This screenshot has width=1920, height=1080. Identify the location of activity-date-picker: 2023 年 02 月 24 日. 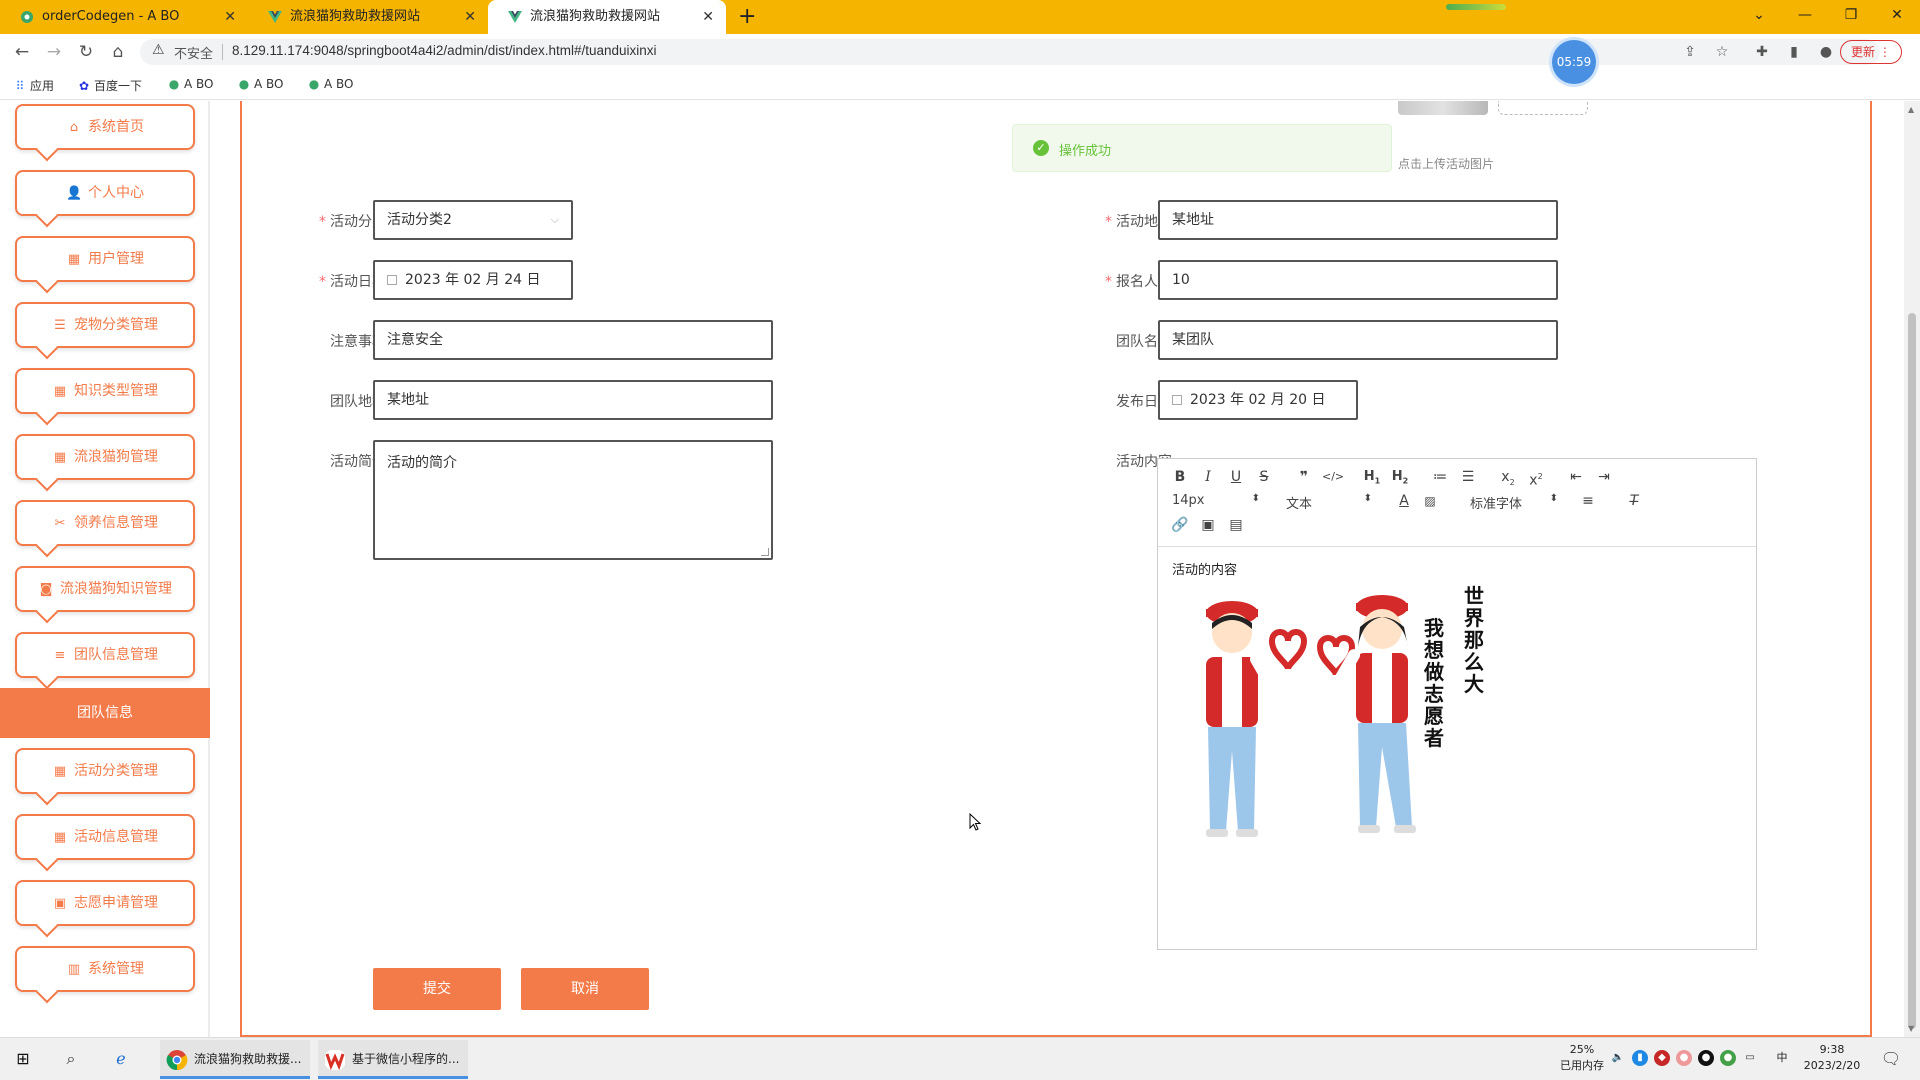
(473, 280).